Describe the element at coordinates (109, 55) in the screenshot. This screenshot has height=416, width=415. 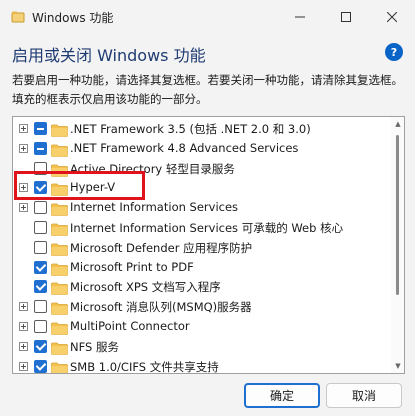
I see `page-heading: 启用或关闭 Windows 功能` at that location.